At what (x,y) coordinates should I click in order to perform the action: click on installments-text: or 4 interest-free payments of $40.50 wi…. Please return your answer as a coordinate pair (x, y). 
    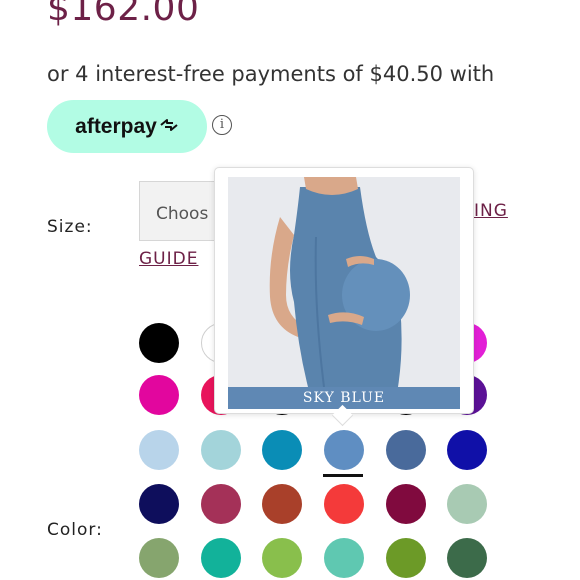
    Looking at the image, I should click on (271, 74).